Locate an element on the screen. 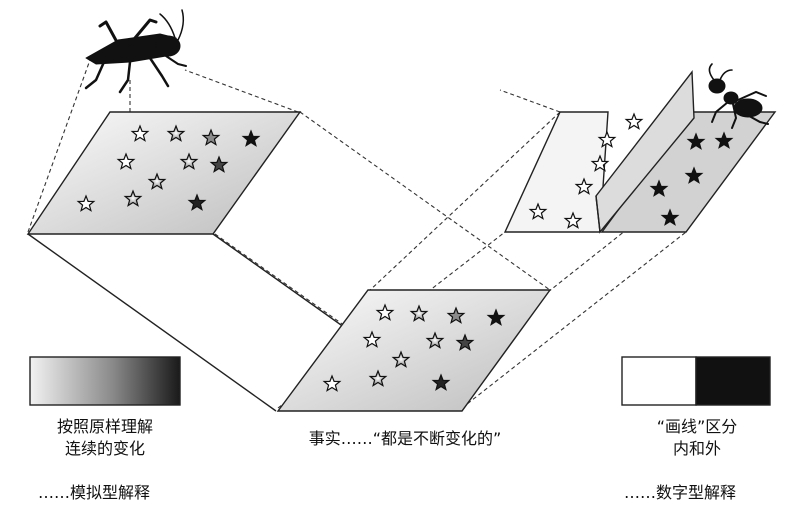  grasshopper-icon is located at coordinates (135, 51).